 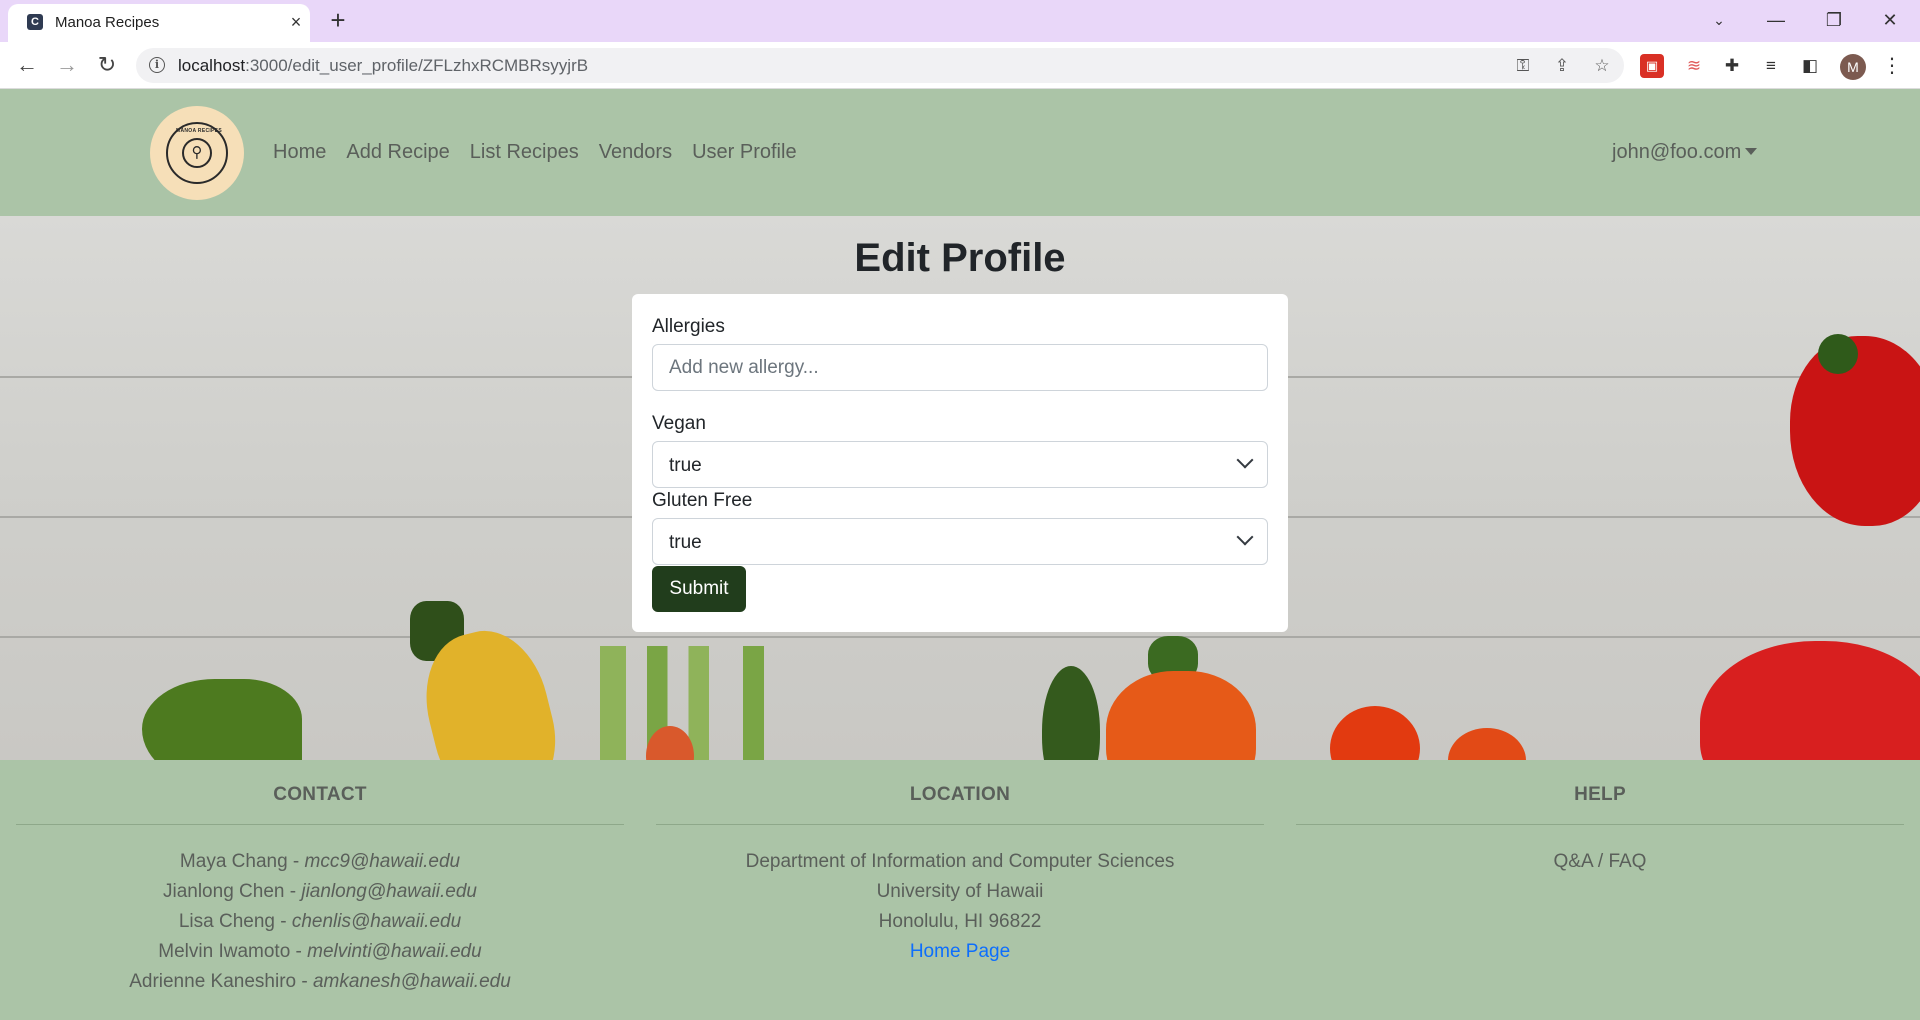 What do you see at coordinates (679, 423) in the screenshot?
I see `vegan-label: Vegan` at bounding box center [679, 423].